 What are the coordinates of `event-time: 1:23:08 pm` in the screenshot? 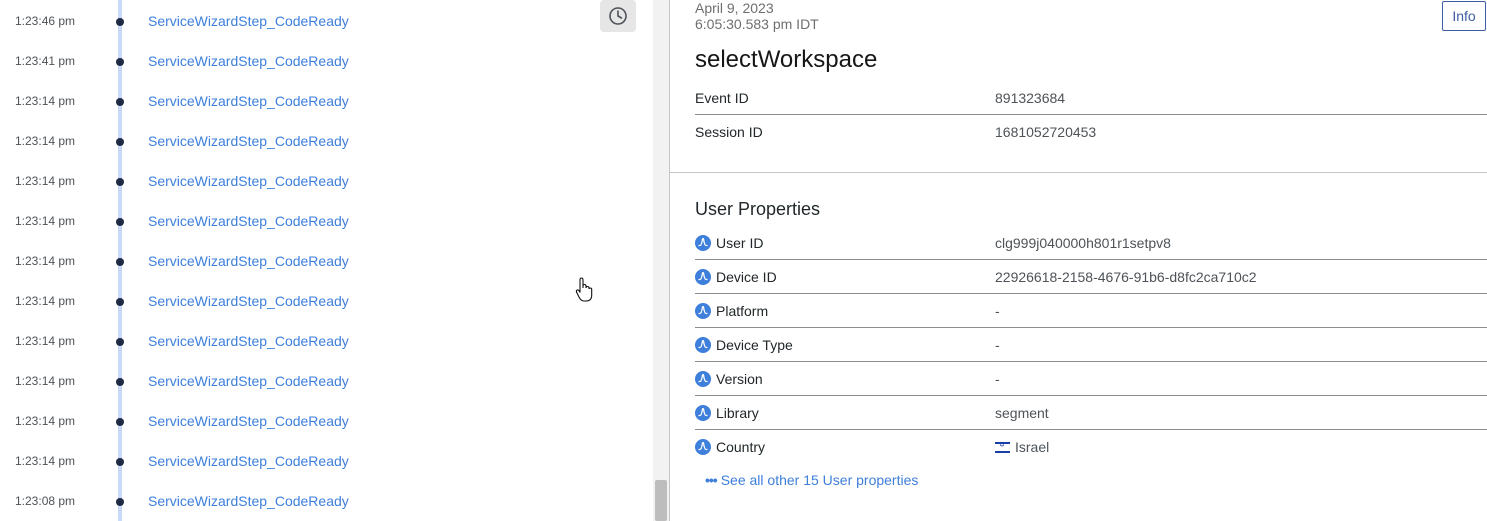 It's located at (45, 501).